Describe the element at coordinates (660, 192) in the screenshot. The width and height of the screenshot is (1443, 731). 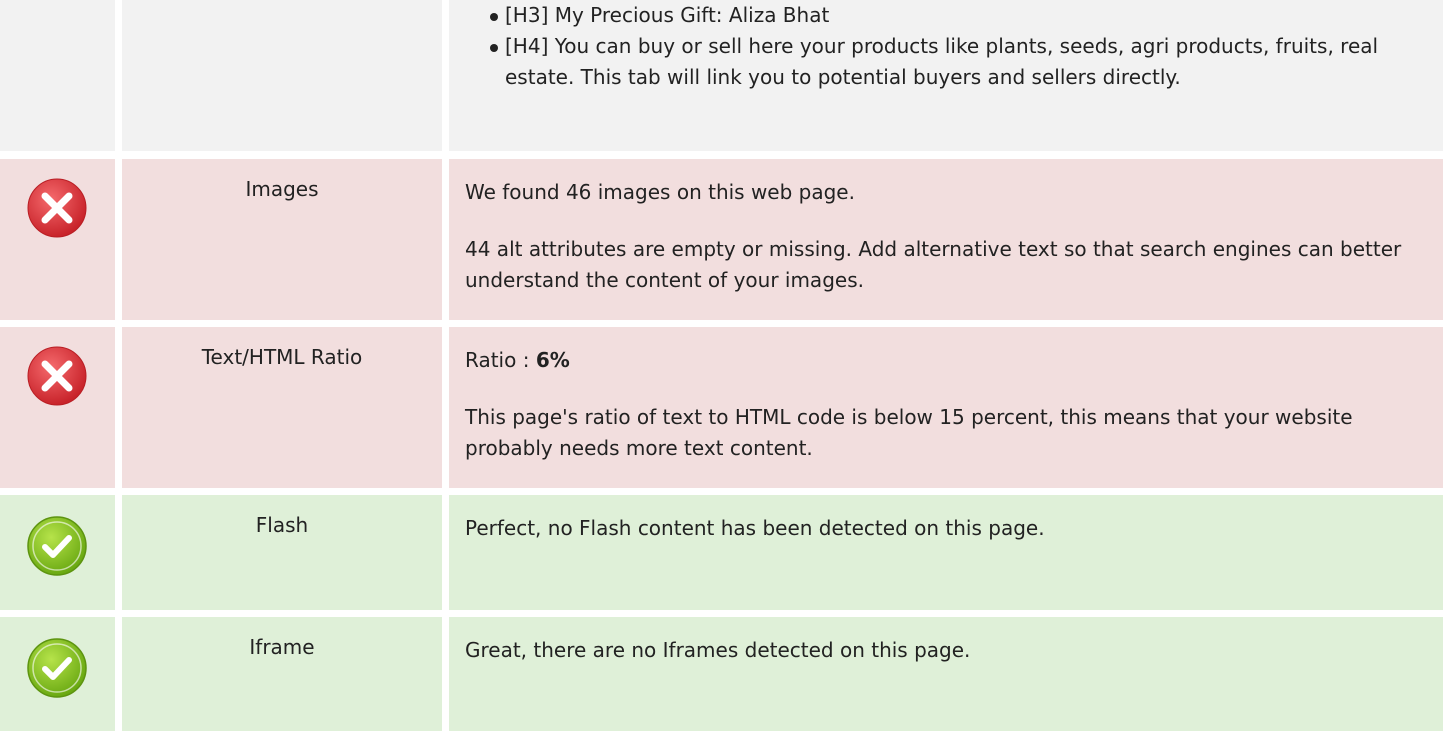
I see `images-found-text: We found 46 images on this web page.` at that location.